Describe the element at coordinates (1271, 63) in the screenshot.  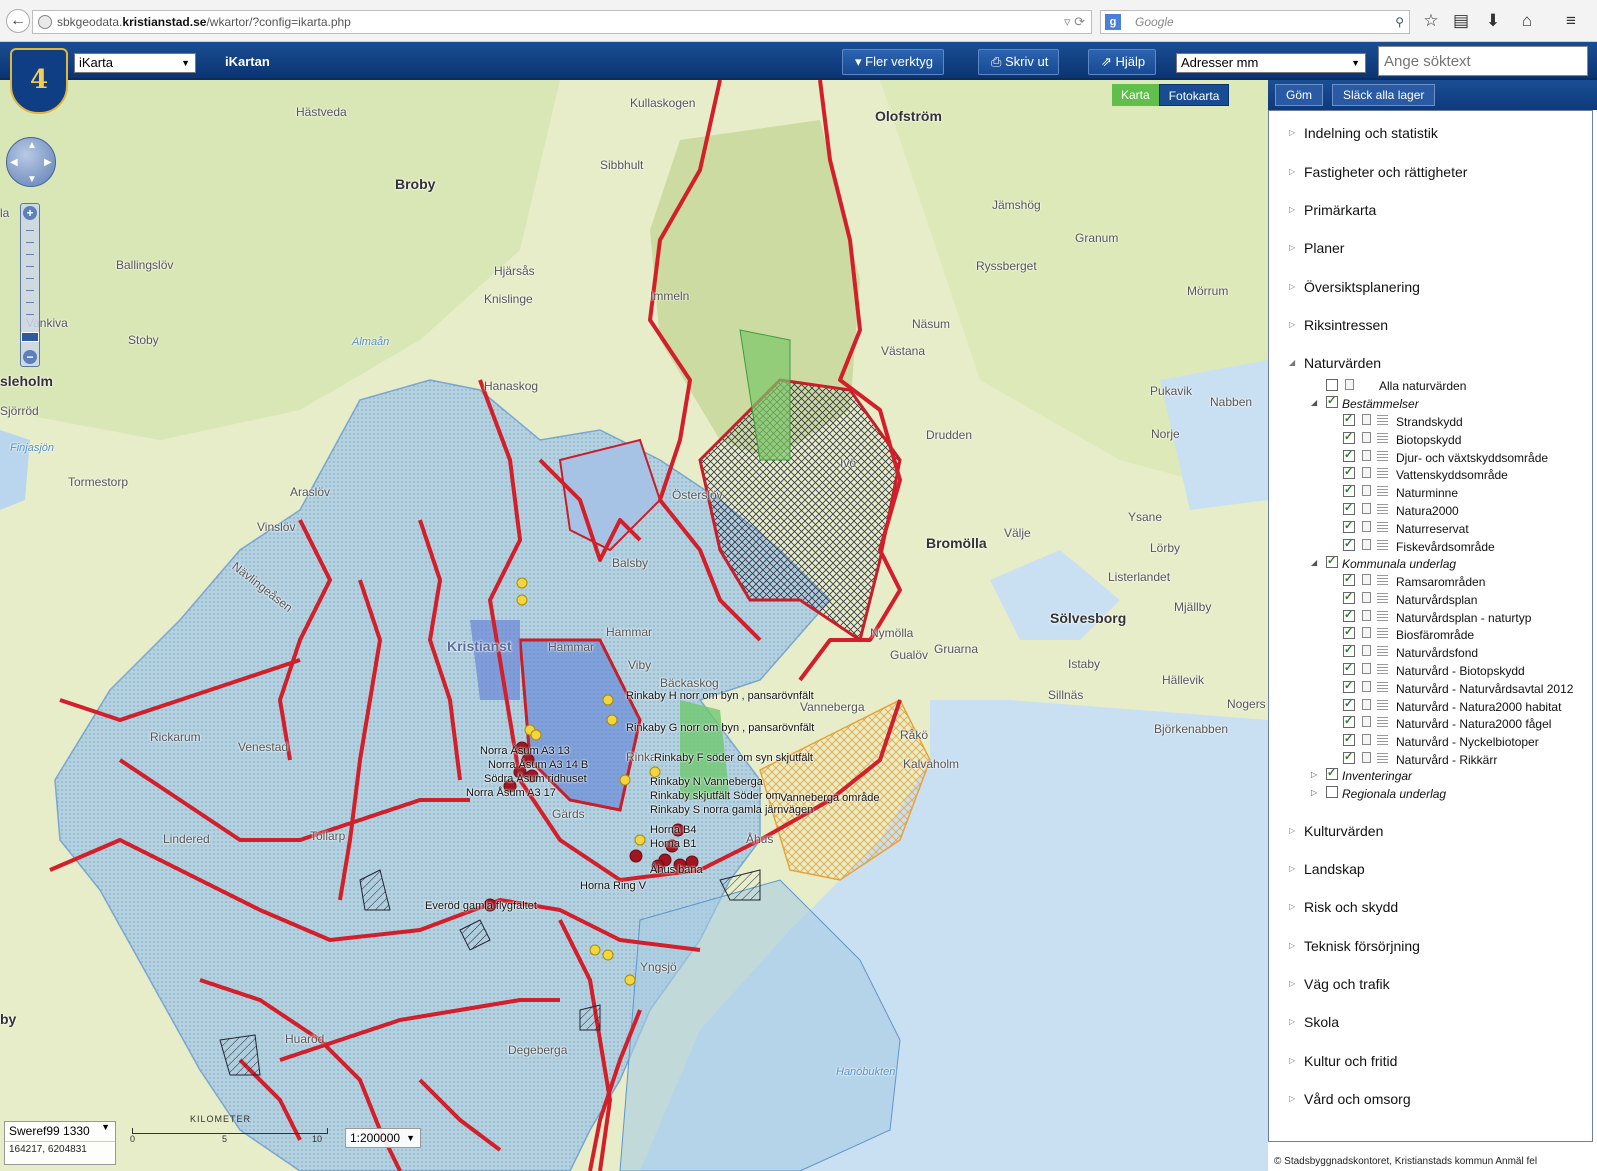
I see `address-search-type-select: Adresser mm ▼` at that location.